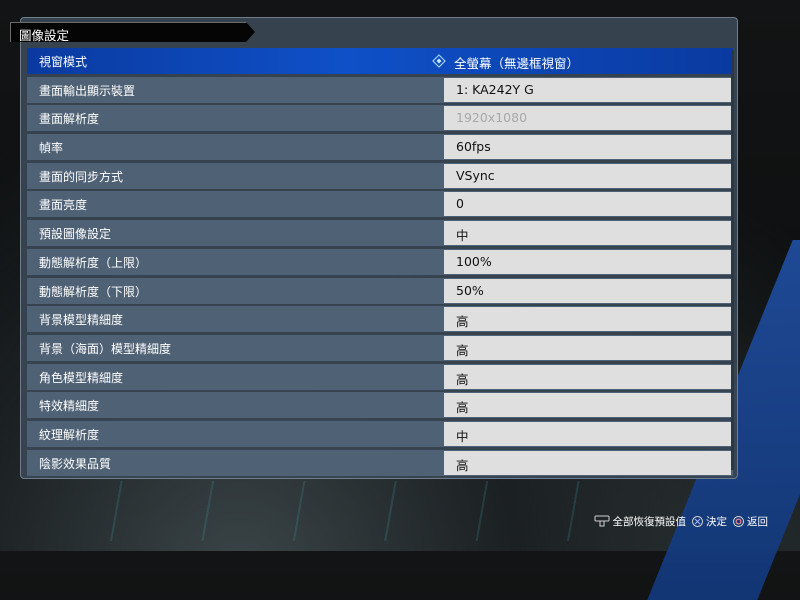 The image size is (800, 600). I want to click on setting-row-graphics-preset: 預設圖像設定 中, so click(380, 233).